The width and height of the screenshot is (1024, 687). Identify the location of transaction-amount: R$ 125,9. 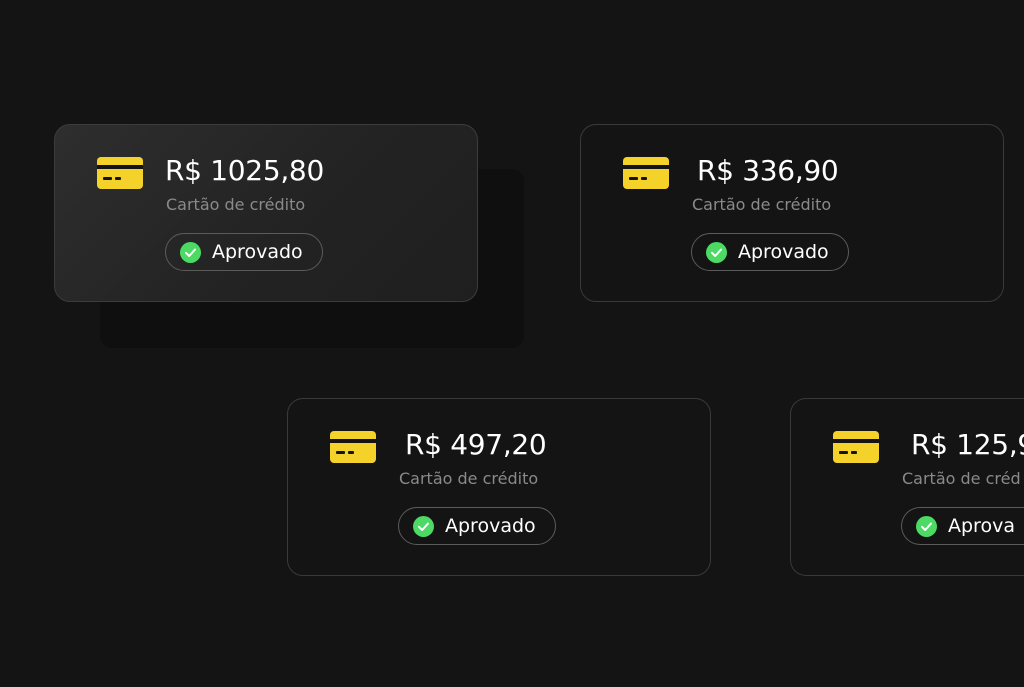
(967, 444).